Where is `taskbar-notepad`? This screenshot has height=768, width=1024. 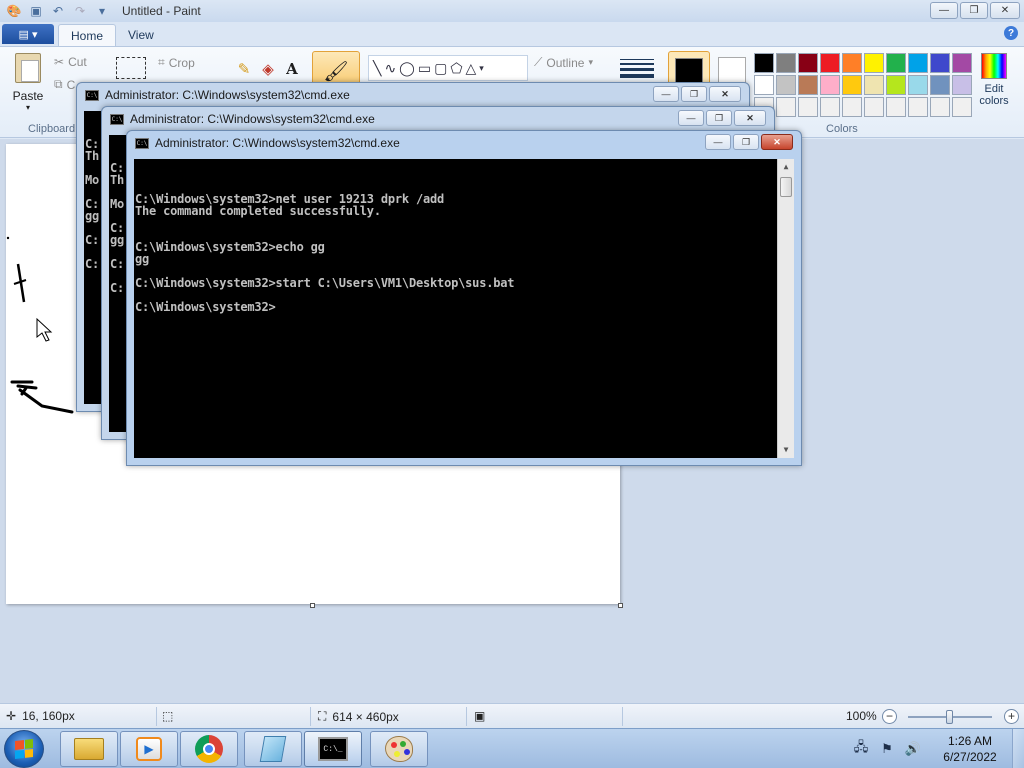
taskbar-notepad is located at coordinates (273, 749).